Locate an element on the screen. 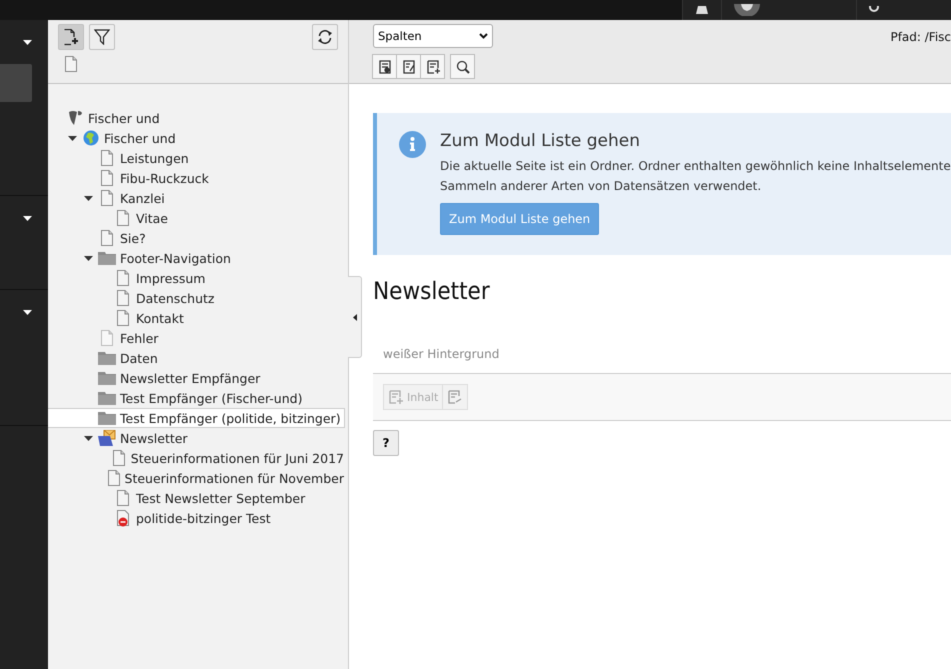 The image size is (951, 669). bookmark-button is located at coordinates (701, 10).